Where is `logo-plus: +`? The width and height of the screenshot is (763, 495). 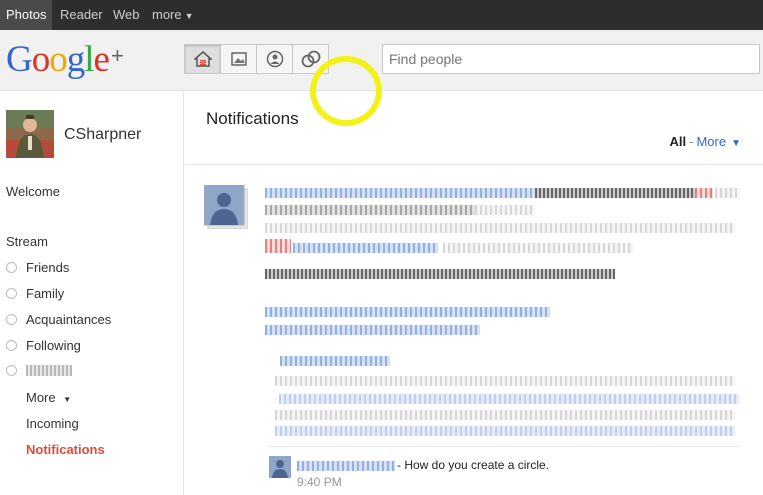 logo-plus: + is located at coordinates (117, 55).